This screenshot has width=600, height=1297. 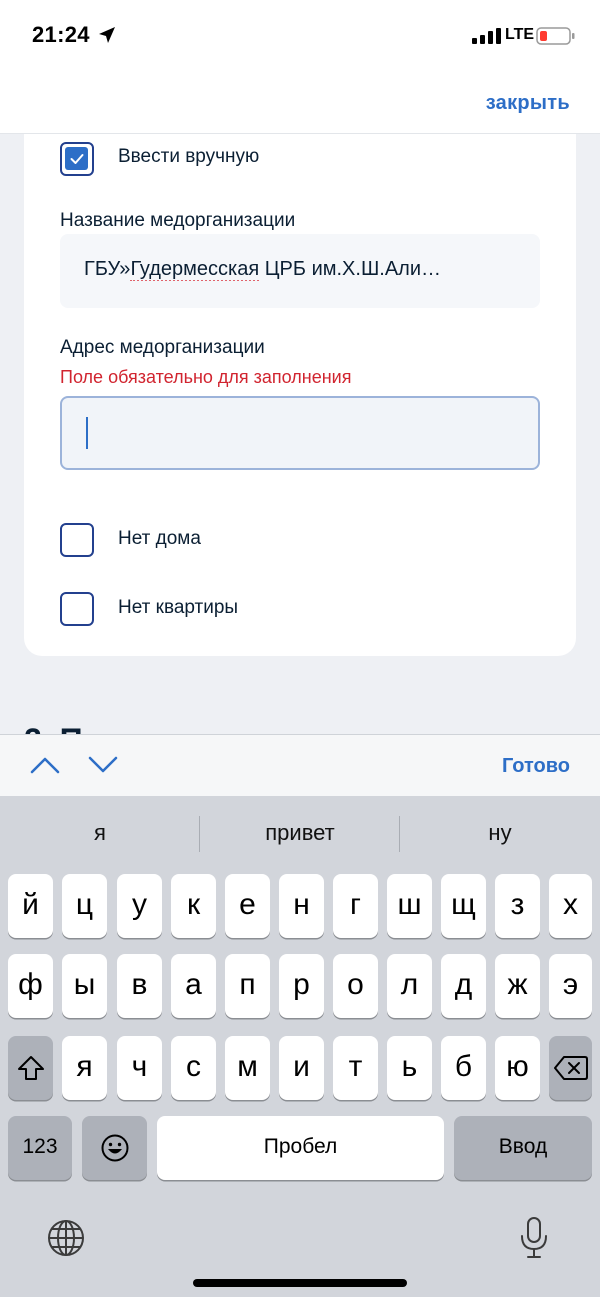 I want to click on key: й, so click(x=30, y=906).